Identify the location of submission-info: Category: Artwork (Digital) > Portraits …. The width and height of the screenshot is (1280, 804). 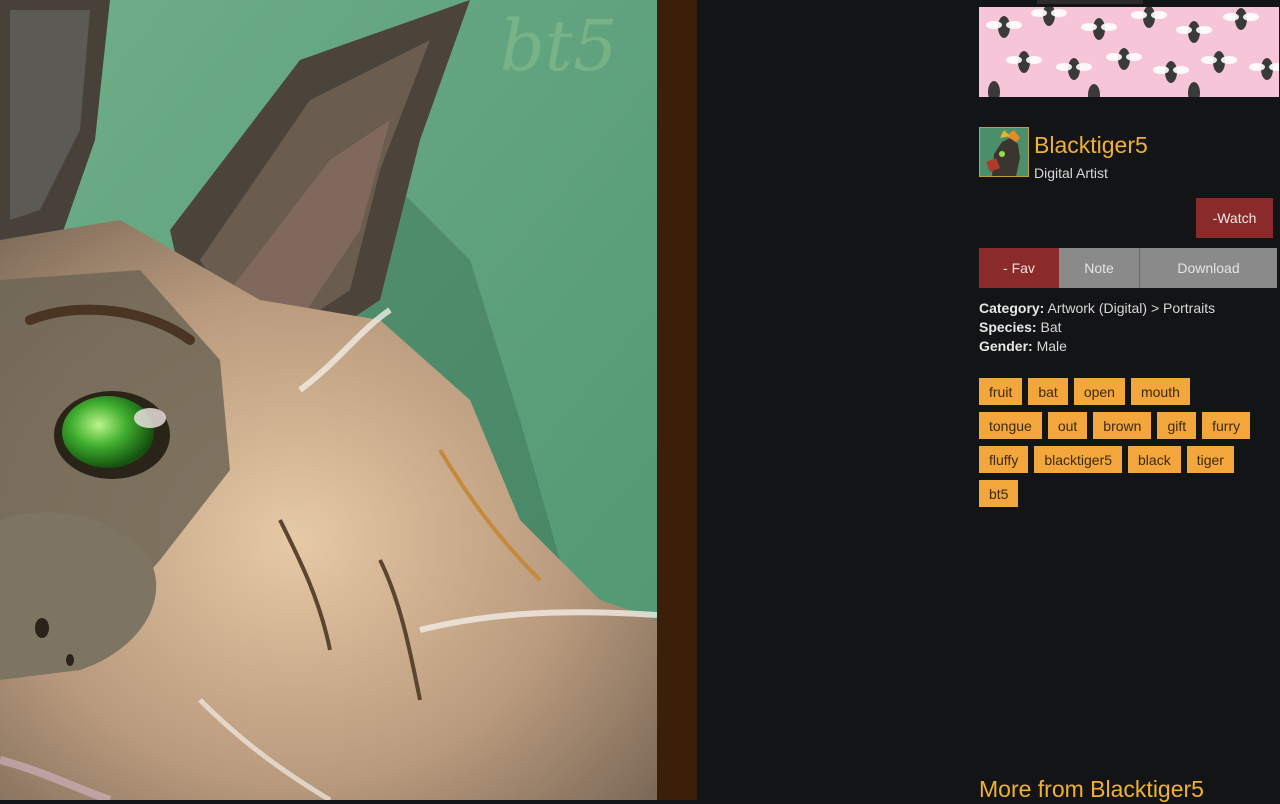
(1129, 327).